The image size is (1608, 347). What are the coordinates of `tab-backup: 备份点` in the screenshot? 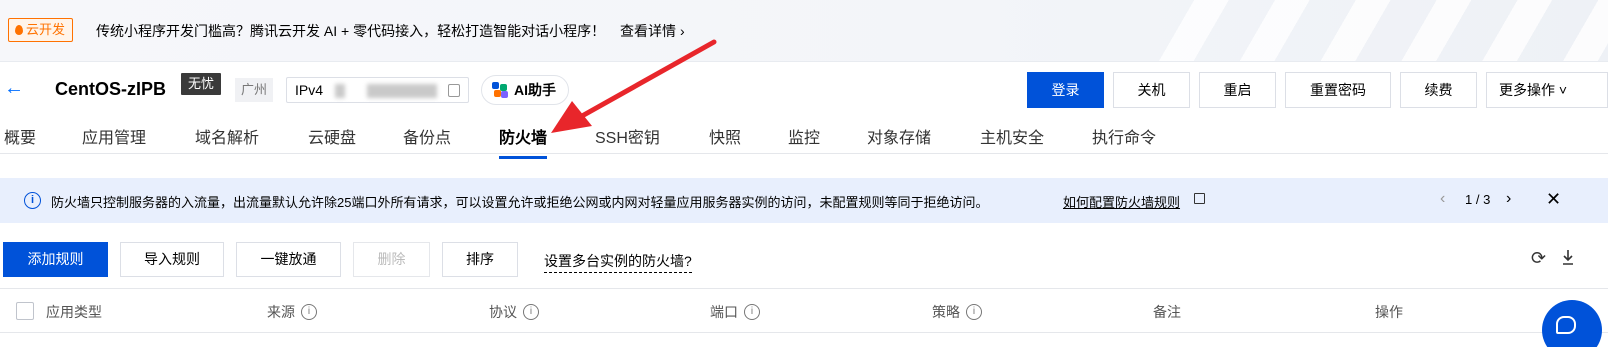 It's located at (427, 136).